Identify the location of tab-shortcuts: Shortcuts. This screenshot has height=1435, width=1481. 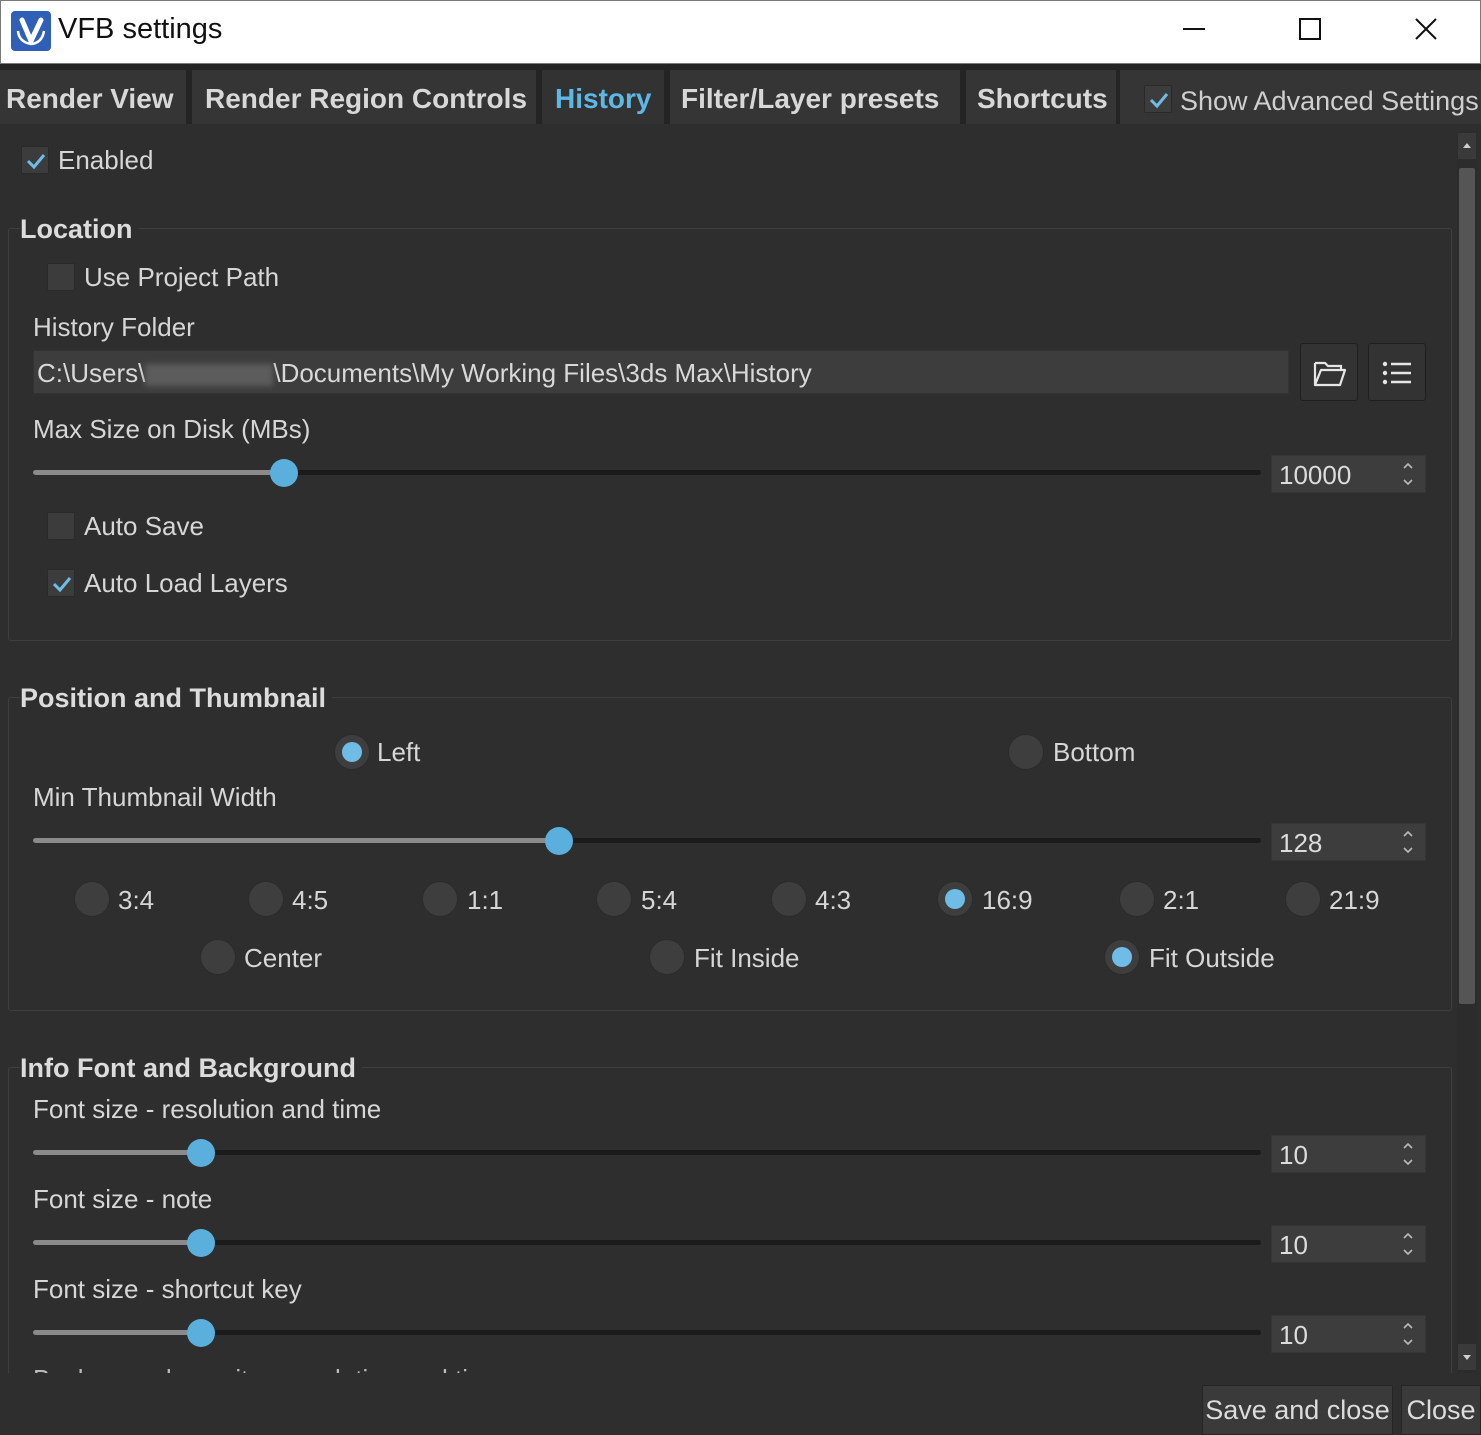
(1041, 97).